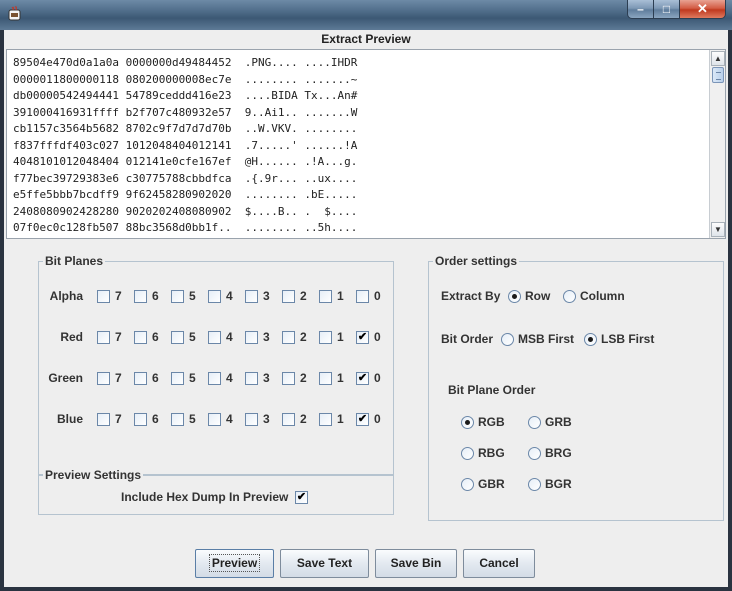 Image resolution: width=732 pixels, height=591 pixels. What do you see at coordinates (491, 484) in the screenshot?
I see `plane-order-gbr-radio-label: GBR` at bounding box center [491, 484].